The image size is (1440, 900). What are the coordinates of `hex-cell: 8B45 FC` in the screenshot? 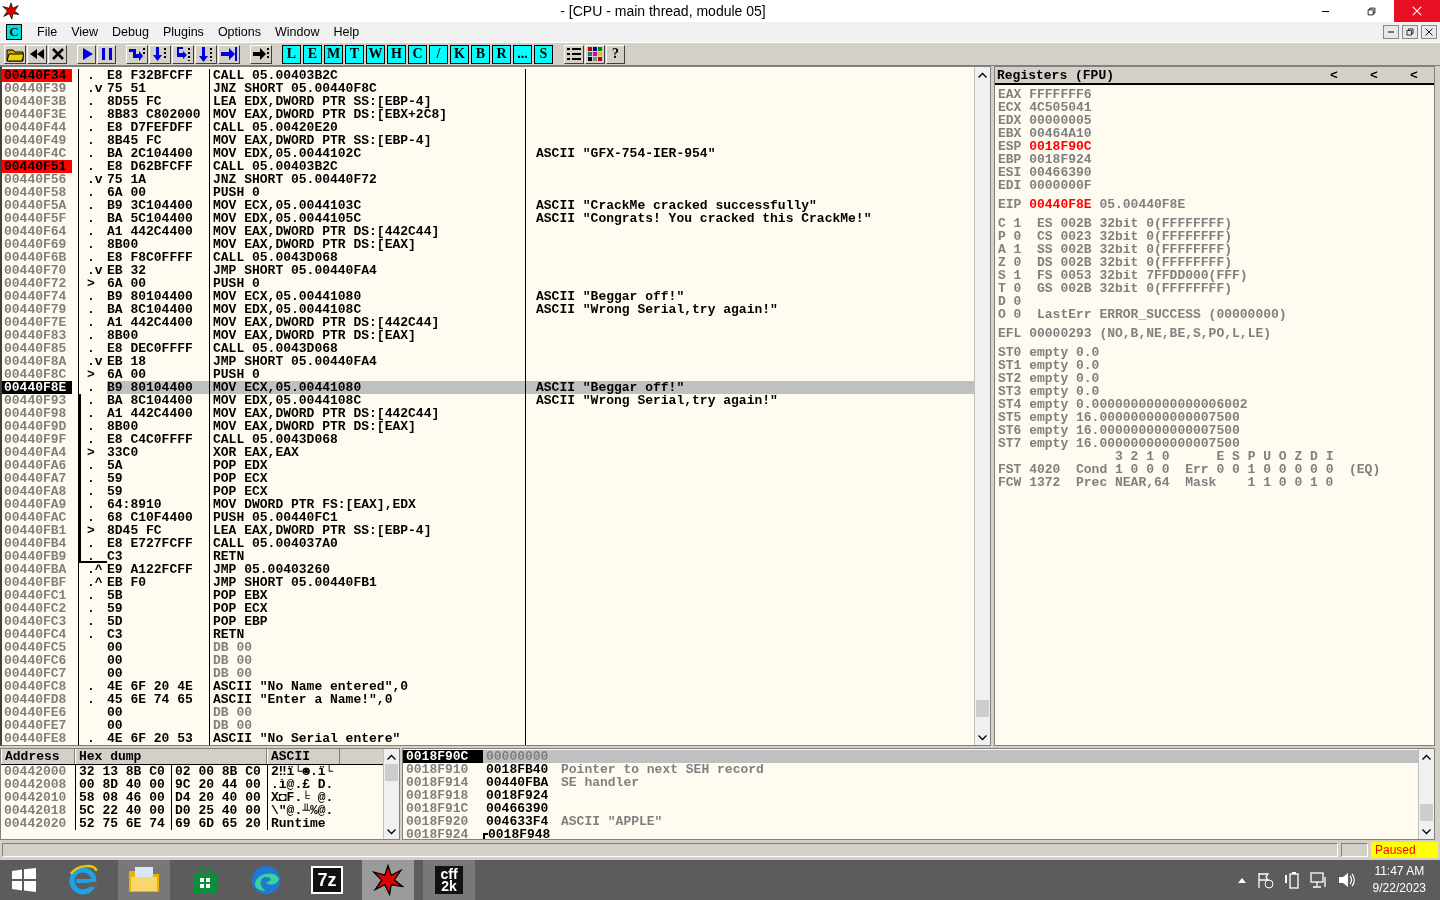 It's located at (158, 140).